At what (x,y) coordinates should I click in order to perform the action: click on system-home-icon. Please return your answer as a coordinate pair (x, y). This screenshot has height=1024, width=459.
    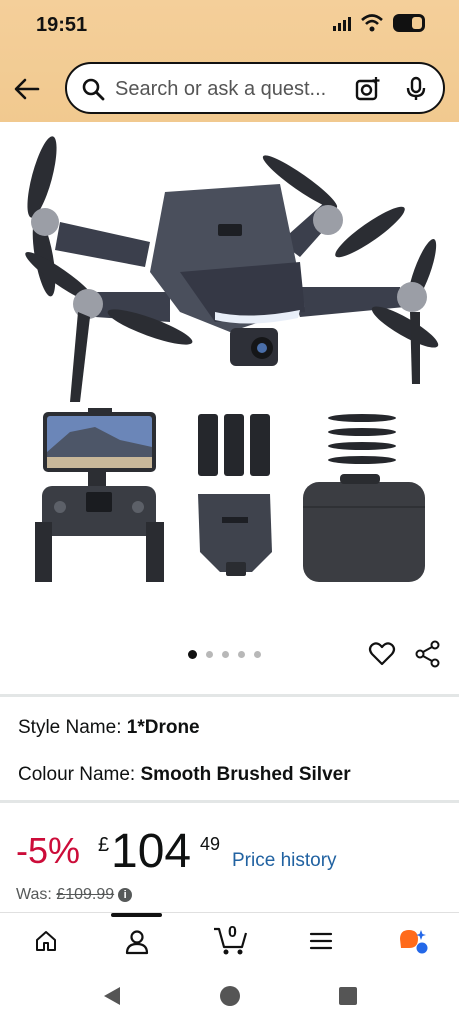
    Looking at the image, I should click on (230, 996).